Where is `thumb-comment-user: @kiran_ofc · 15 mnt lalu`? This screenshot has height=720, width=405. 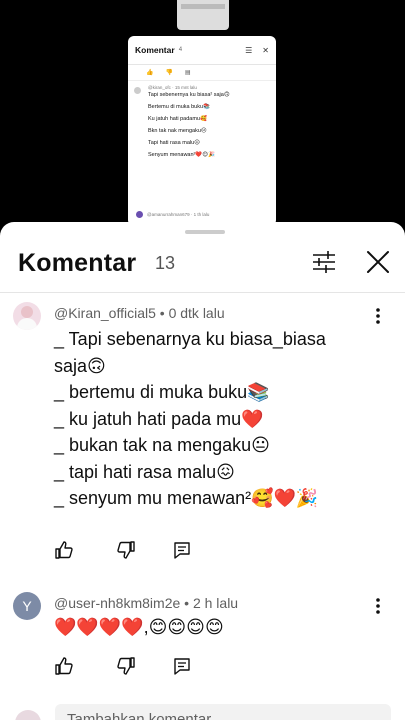 thumb-comment-user: @kiran_ofc · 15 mnt lalu is located at coordinates (172, 87).